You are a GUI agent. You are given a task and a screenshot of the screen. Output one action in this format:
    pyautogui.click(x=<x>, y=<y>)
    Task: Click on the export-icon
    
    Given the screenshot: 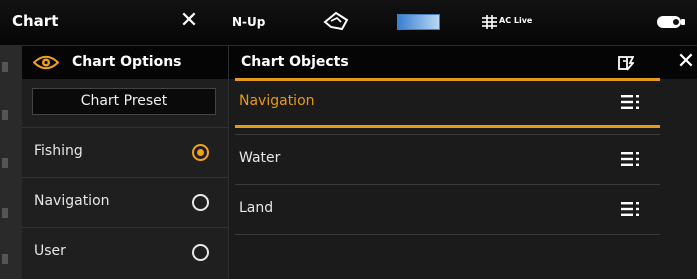 What is the action you would take?
    pyautogui.click(x=626, y=63)
    